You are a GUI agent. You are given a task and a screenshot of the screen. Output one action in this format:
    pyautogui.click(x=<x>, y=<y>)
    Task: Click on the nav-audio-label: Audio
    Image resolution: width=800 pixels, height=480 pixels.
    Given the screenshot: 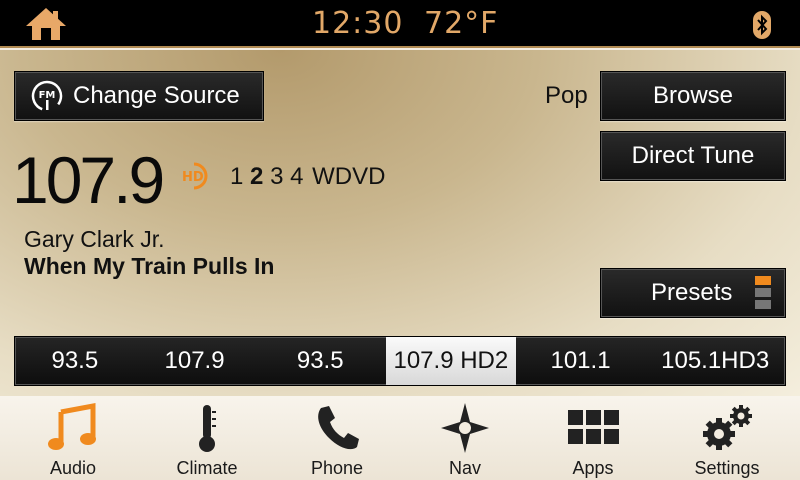 What is the action you would take?
    pyautogui.click(x=73, y=468)
    